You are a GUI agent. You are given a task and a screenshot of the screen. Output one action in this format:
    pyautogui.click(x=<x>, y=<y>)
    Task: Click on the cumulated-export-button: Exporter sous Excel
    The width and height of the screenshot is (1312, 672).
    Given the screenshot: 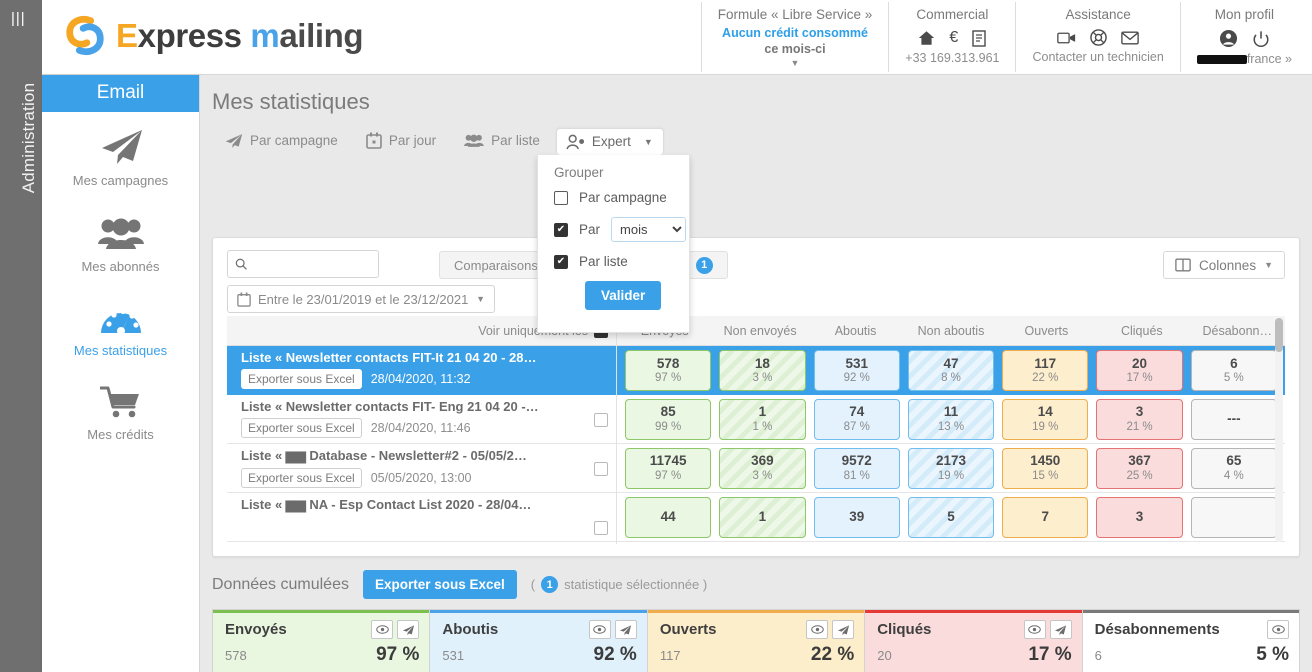 What is the action you would take?
    pyautogui.click(x=439, y=584)
    